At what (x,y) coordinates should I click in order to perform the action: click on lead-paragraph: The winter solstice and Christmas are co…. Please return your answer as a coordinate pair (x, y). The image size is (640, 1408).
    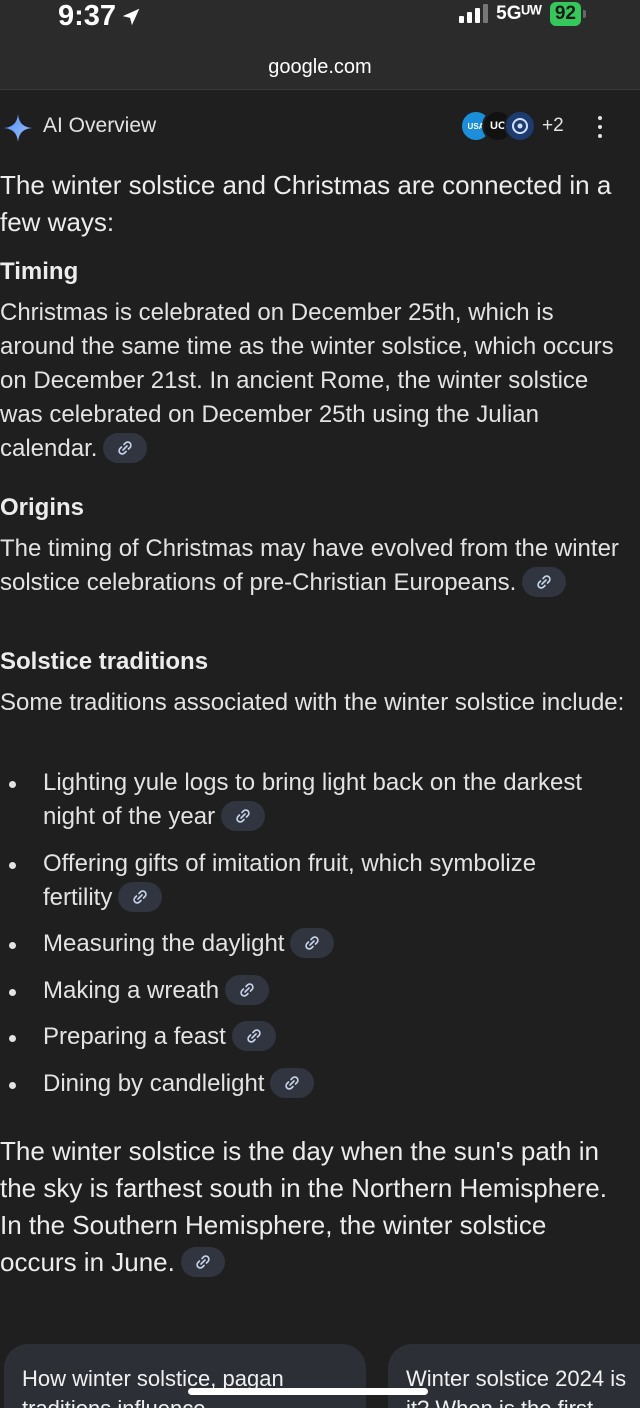
    Looking at the image, I should click on (306, 203).